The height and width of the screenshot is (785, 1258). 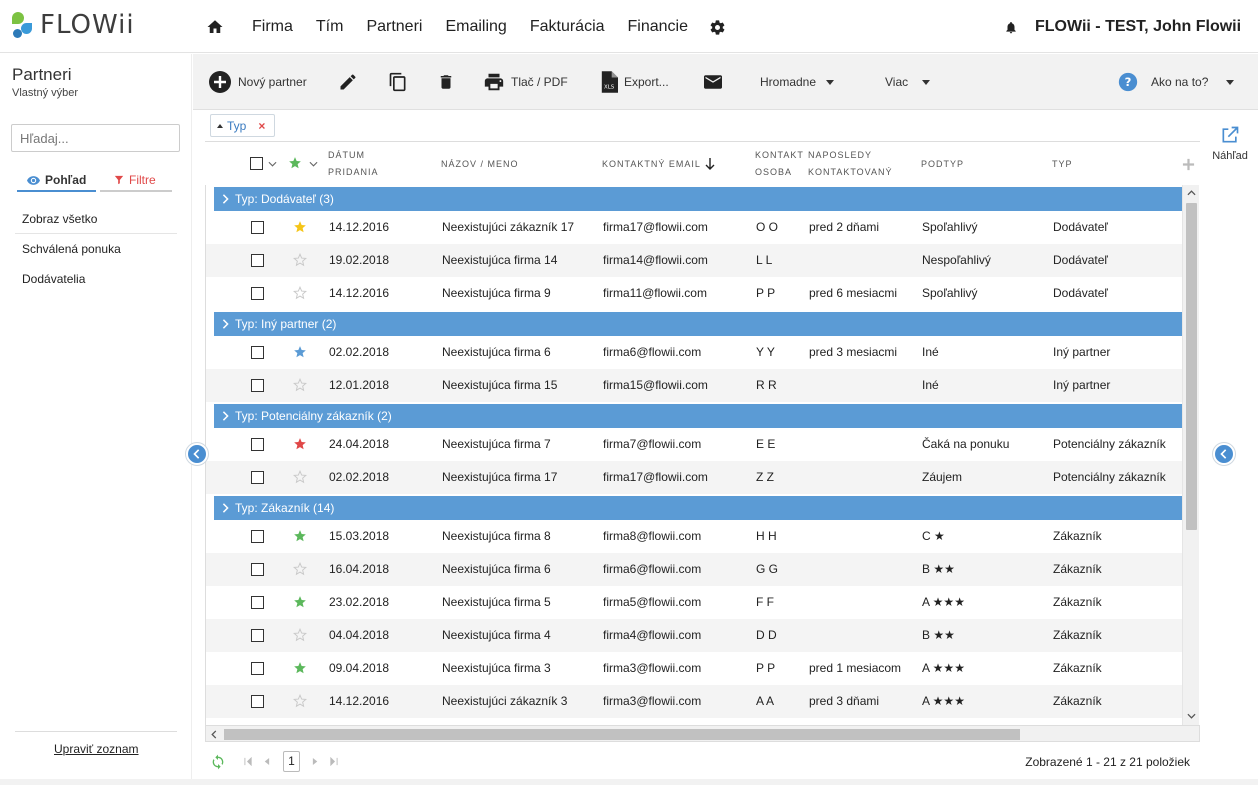 I want to click on view-item-all: Zobraz všetko, so click(x=96, y=219).